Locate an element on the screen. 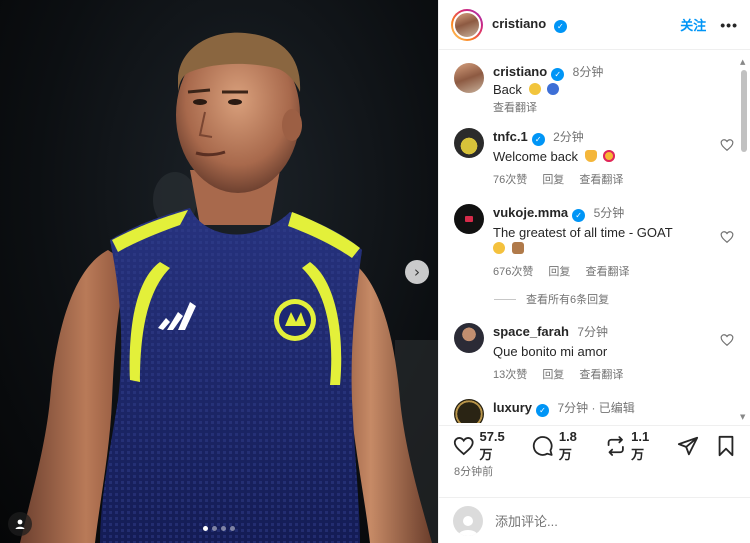 Image resolution: width=750 pixels, height=543 pixels. comment-text: Welcome back is located at coordinates (536, 156).